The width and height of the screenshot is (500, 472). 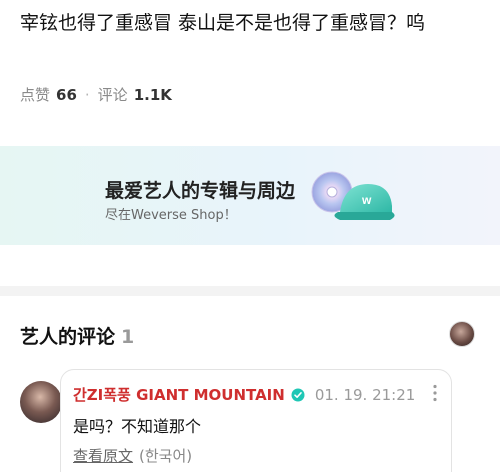 What do you see at coordinates (200, 191) in the screenshot?
I see `banner-title: 最爱艺人的专辑与周边` at bounding box center [200, 191].